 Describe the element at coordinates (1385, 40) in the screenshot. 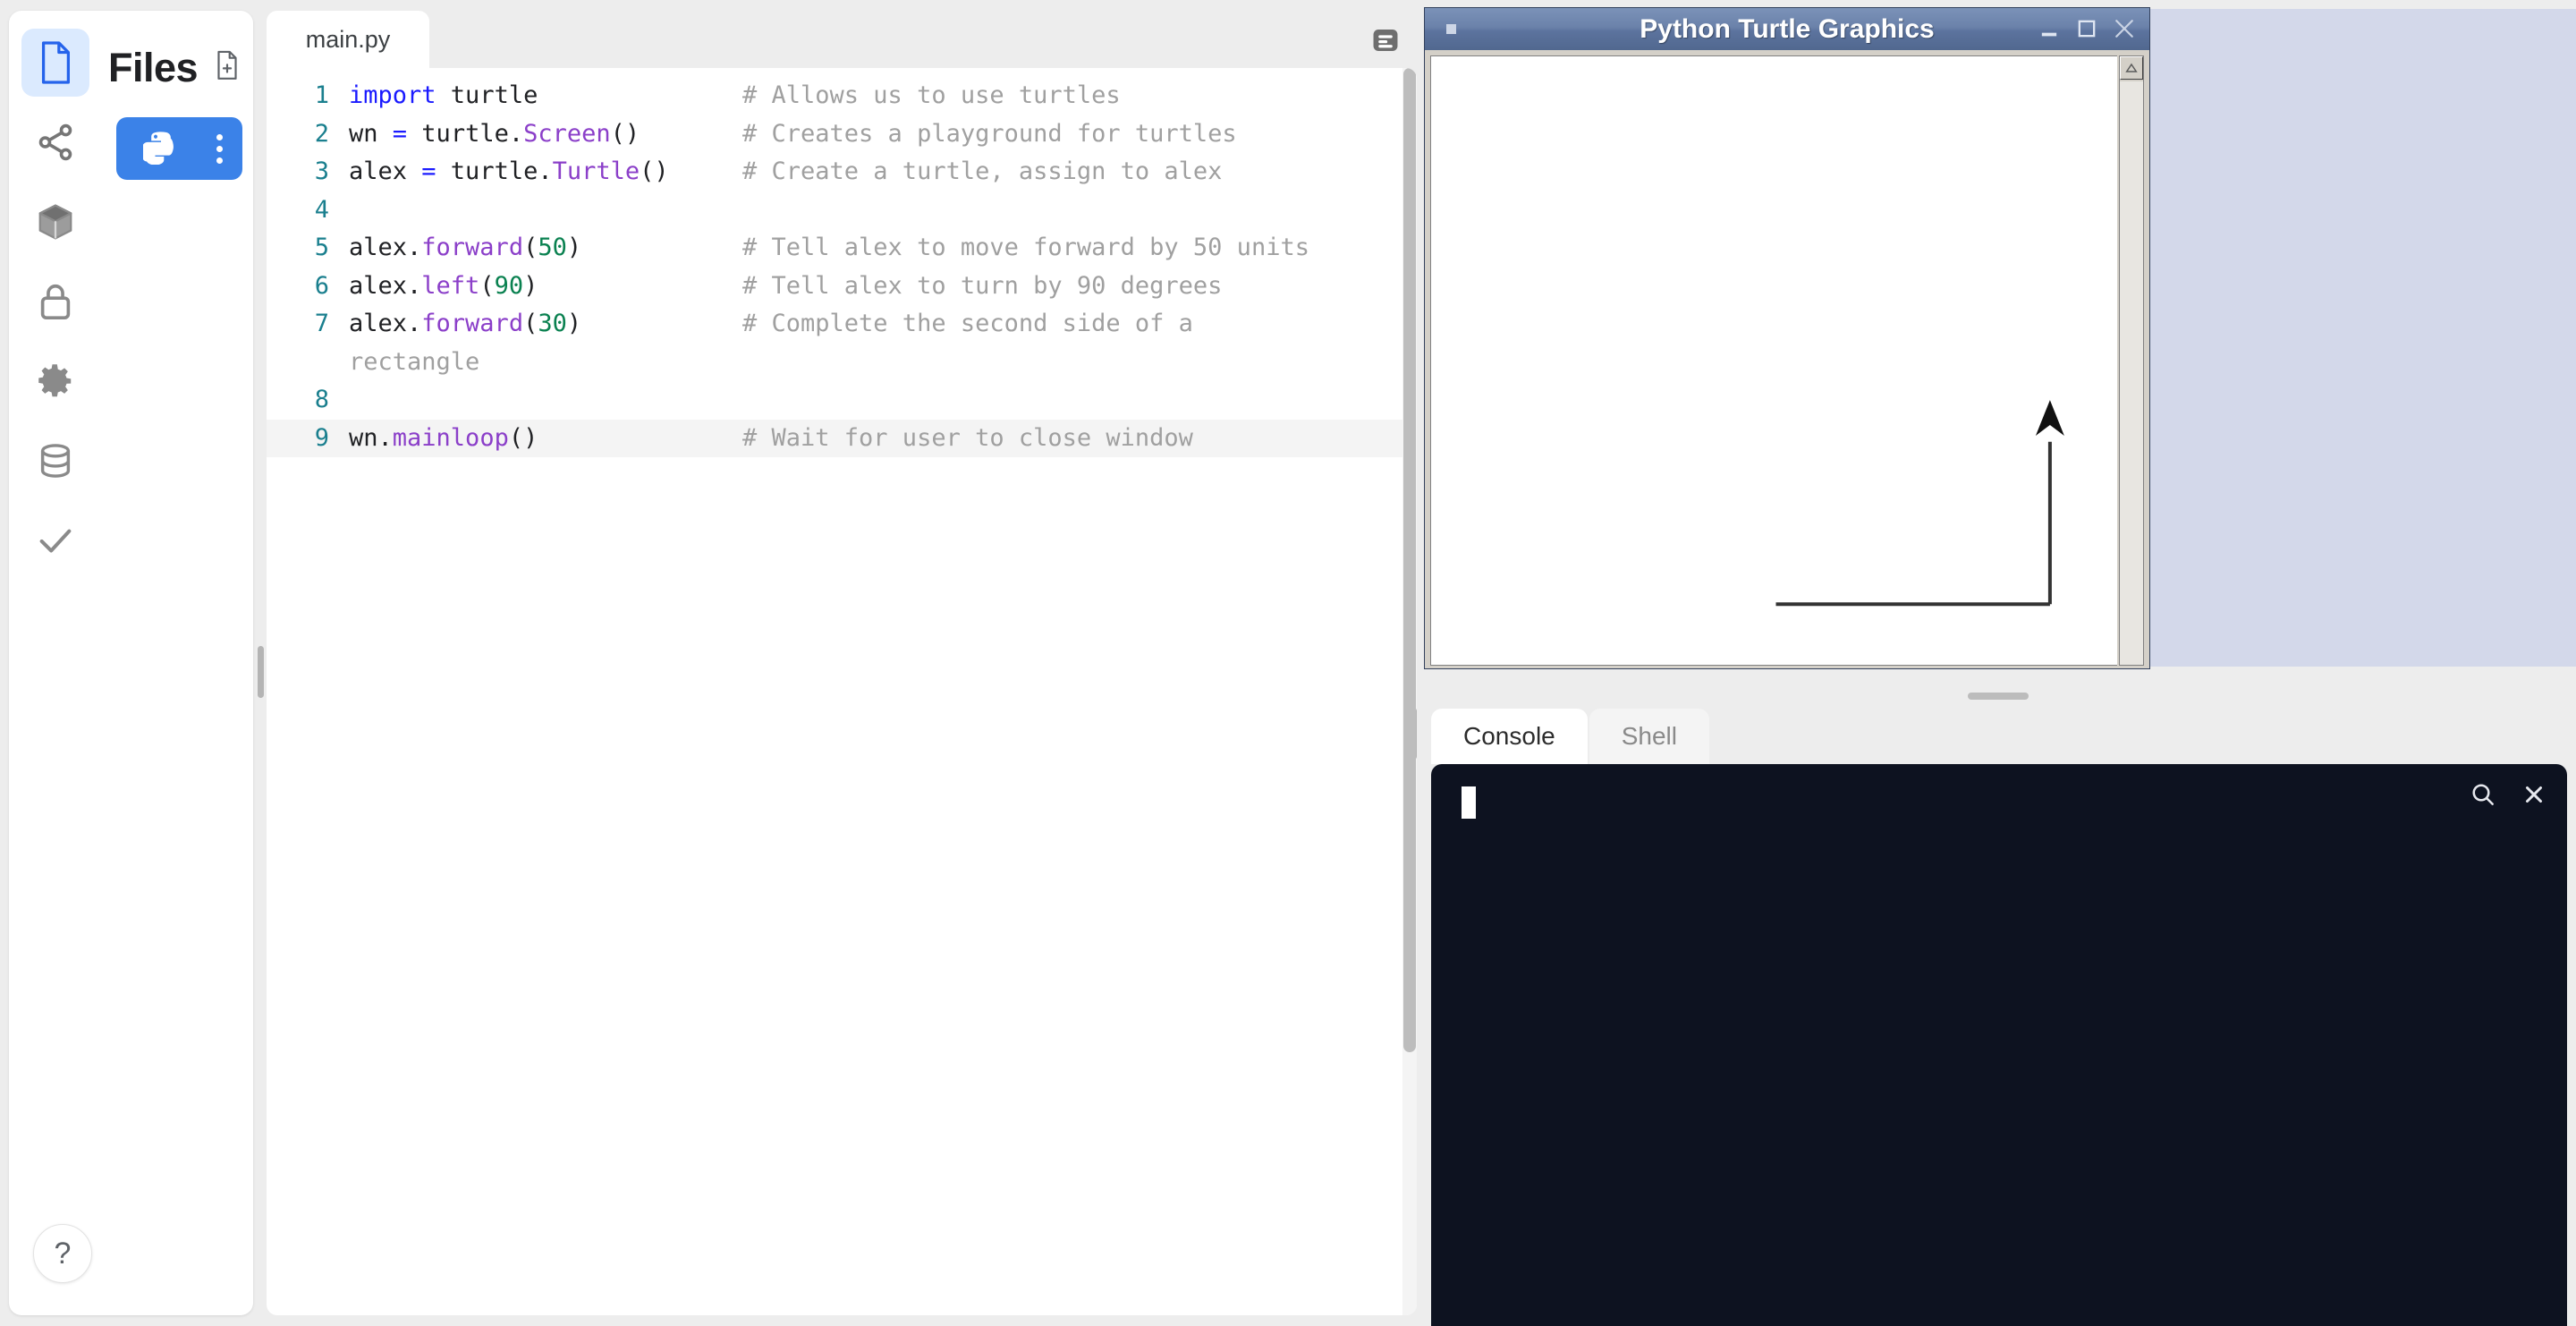

I see `format-lines-icon` at that location.